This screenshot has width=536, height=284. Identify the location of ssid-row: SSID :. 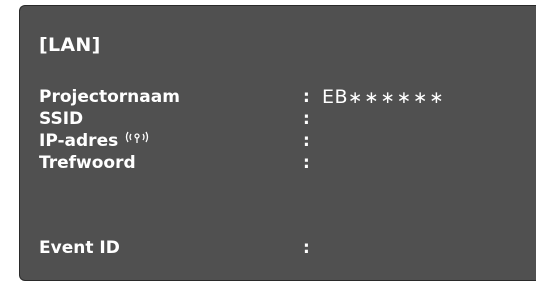
(279, 119).